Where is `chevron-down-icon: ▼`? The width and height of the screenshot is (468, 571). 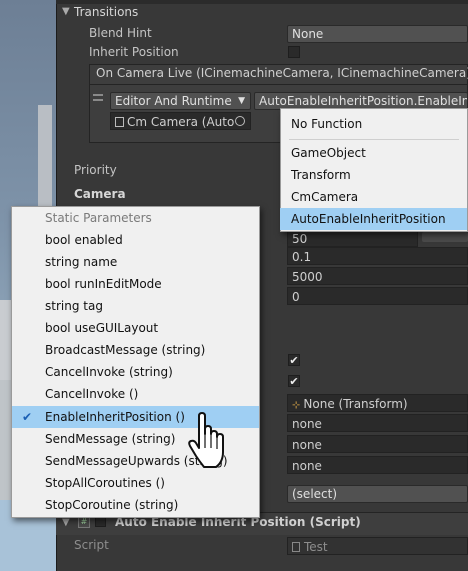
chevron-down-icon: ▼ is located at coordinates (241, 101).